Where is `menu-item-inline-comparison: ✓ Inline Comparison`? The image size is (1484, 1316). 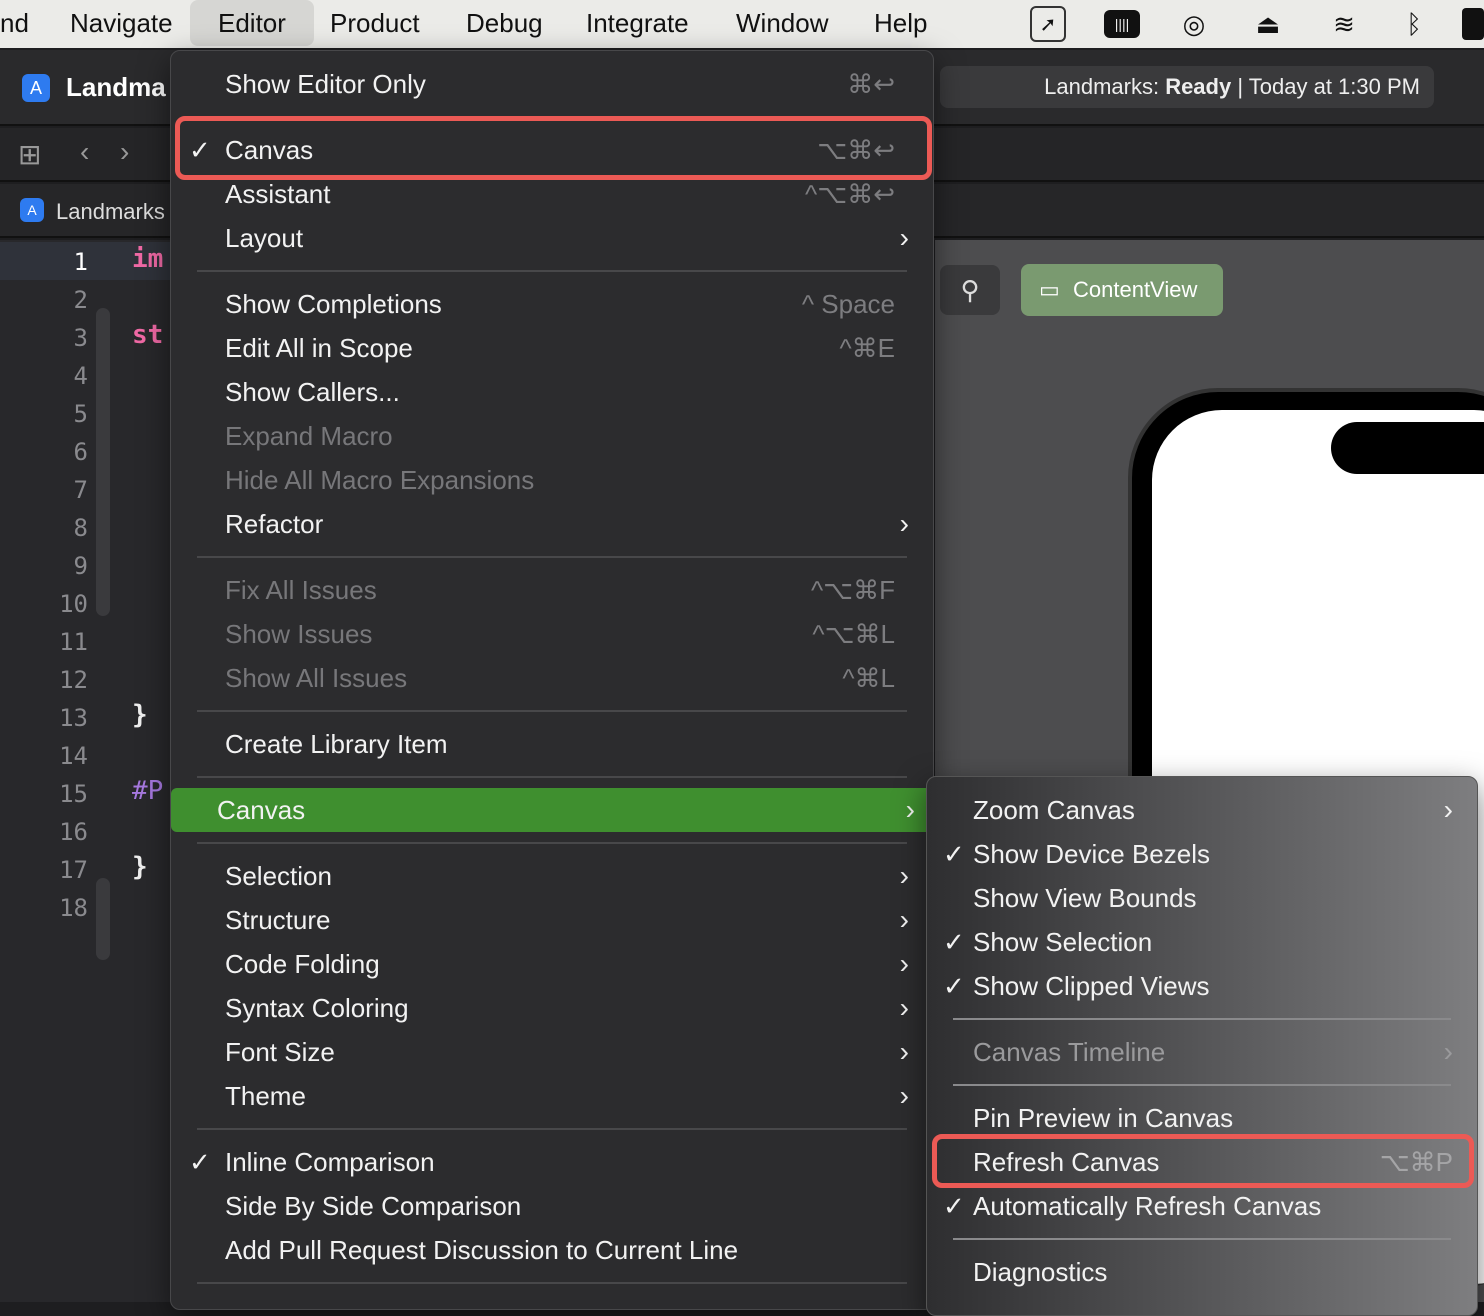
menu-item-inline-comparison: ✓ Inline Comparison is located at coordinates (552, 1162).